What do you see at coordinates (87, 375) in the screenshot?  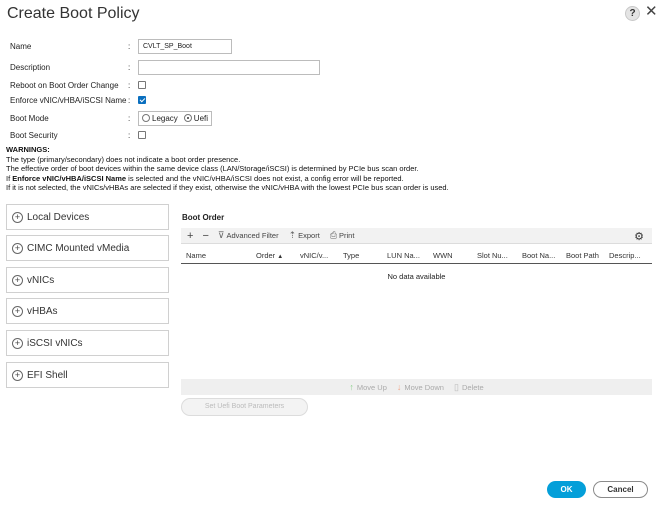 I see `accordion-efi-shell: + EFI Shell` at bounding box center [87, 375].